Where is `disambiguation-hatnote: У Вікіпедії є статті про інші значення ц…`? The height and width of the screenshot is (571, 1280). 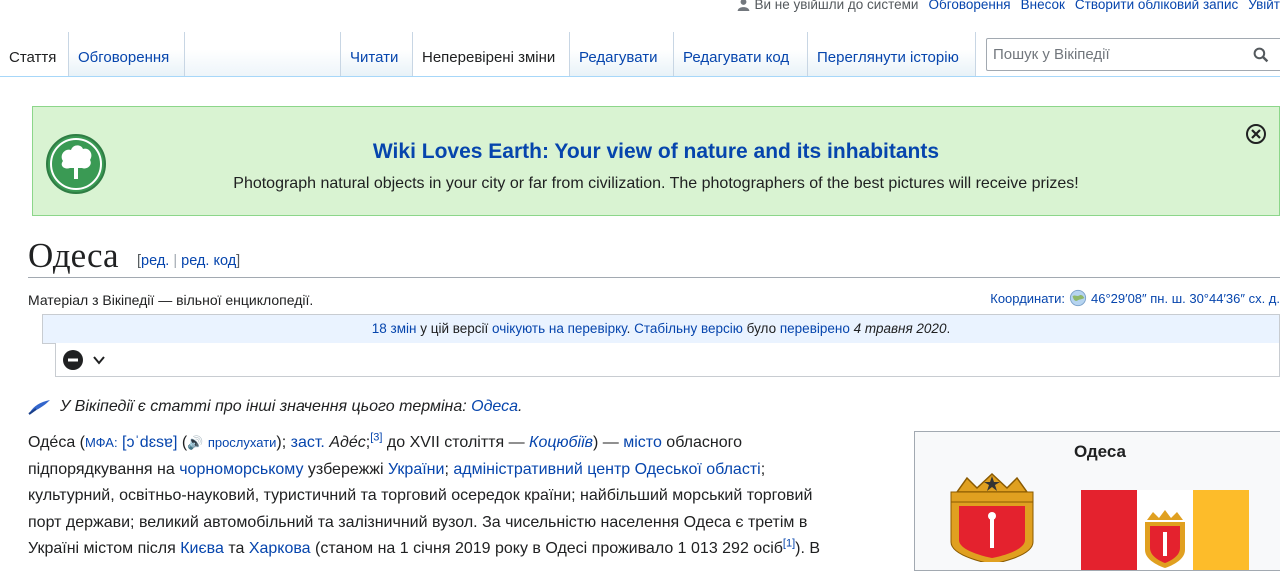 disambiguation-hatnote: У Вікіпедії є статті про інші значення ц… is located at coordinates (275, 407).